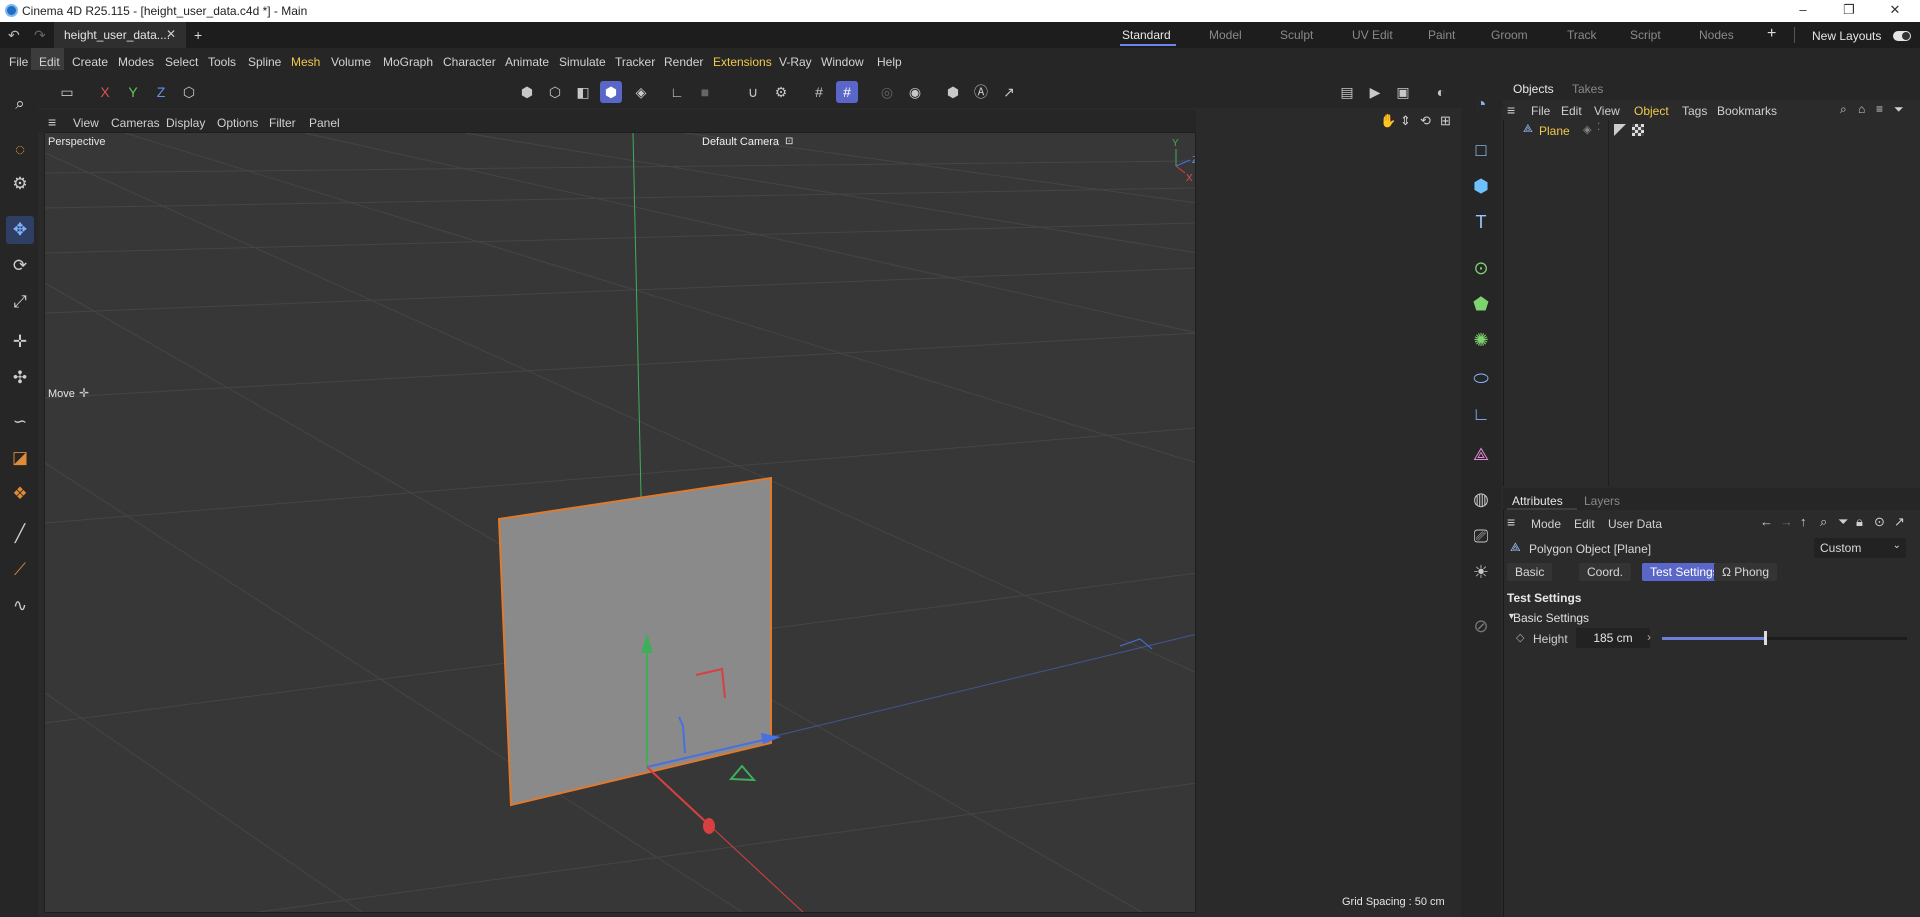 The image size is (1920, 917). What do you see at coordinates (1879, 522) in the screenshot?
I see `attributes-settings-icon: ⊙` at bounding box center [1879, 522].